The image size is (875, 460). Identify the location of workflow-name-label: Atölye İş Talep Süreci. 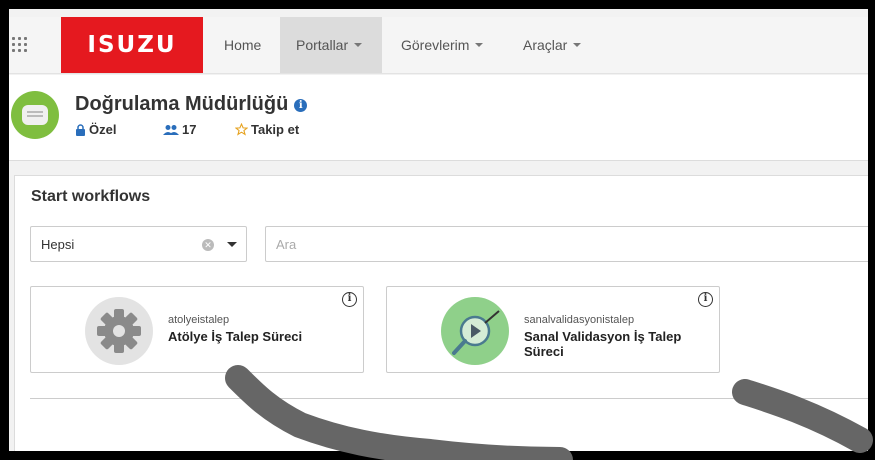
(235, 336).